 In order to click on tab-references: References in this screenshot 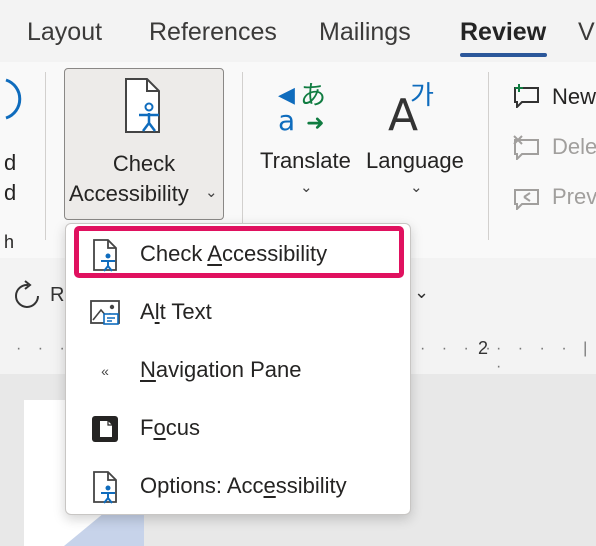, I will do `click(213, 32)`.